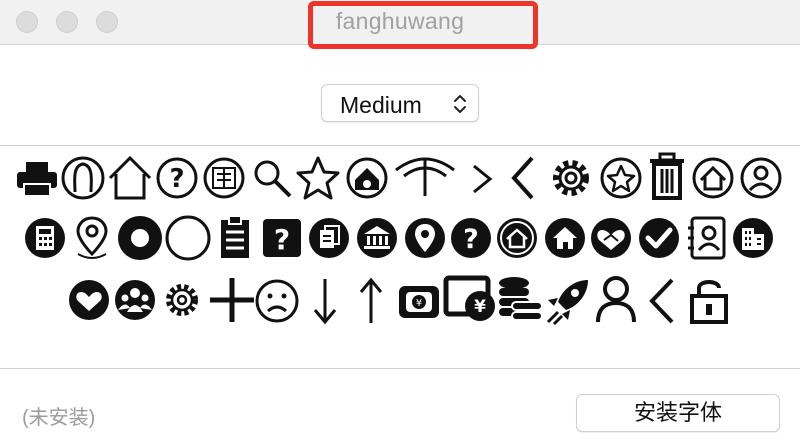 The image size is (800, 446). Describe the element at coordinates (659, 238) in the screenshot. I see `check-circle-icon` at that location.